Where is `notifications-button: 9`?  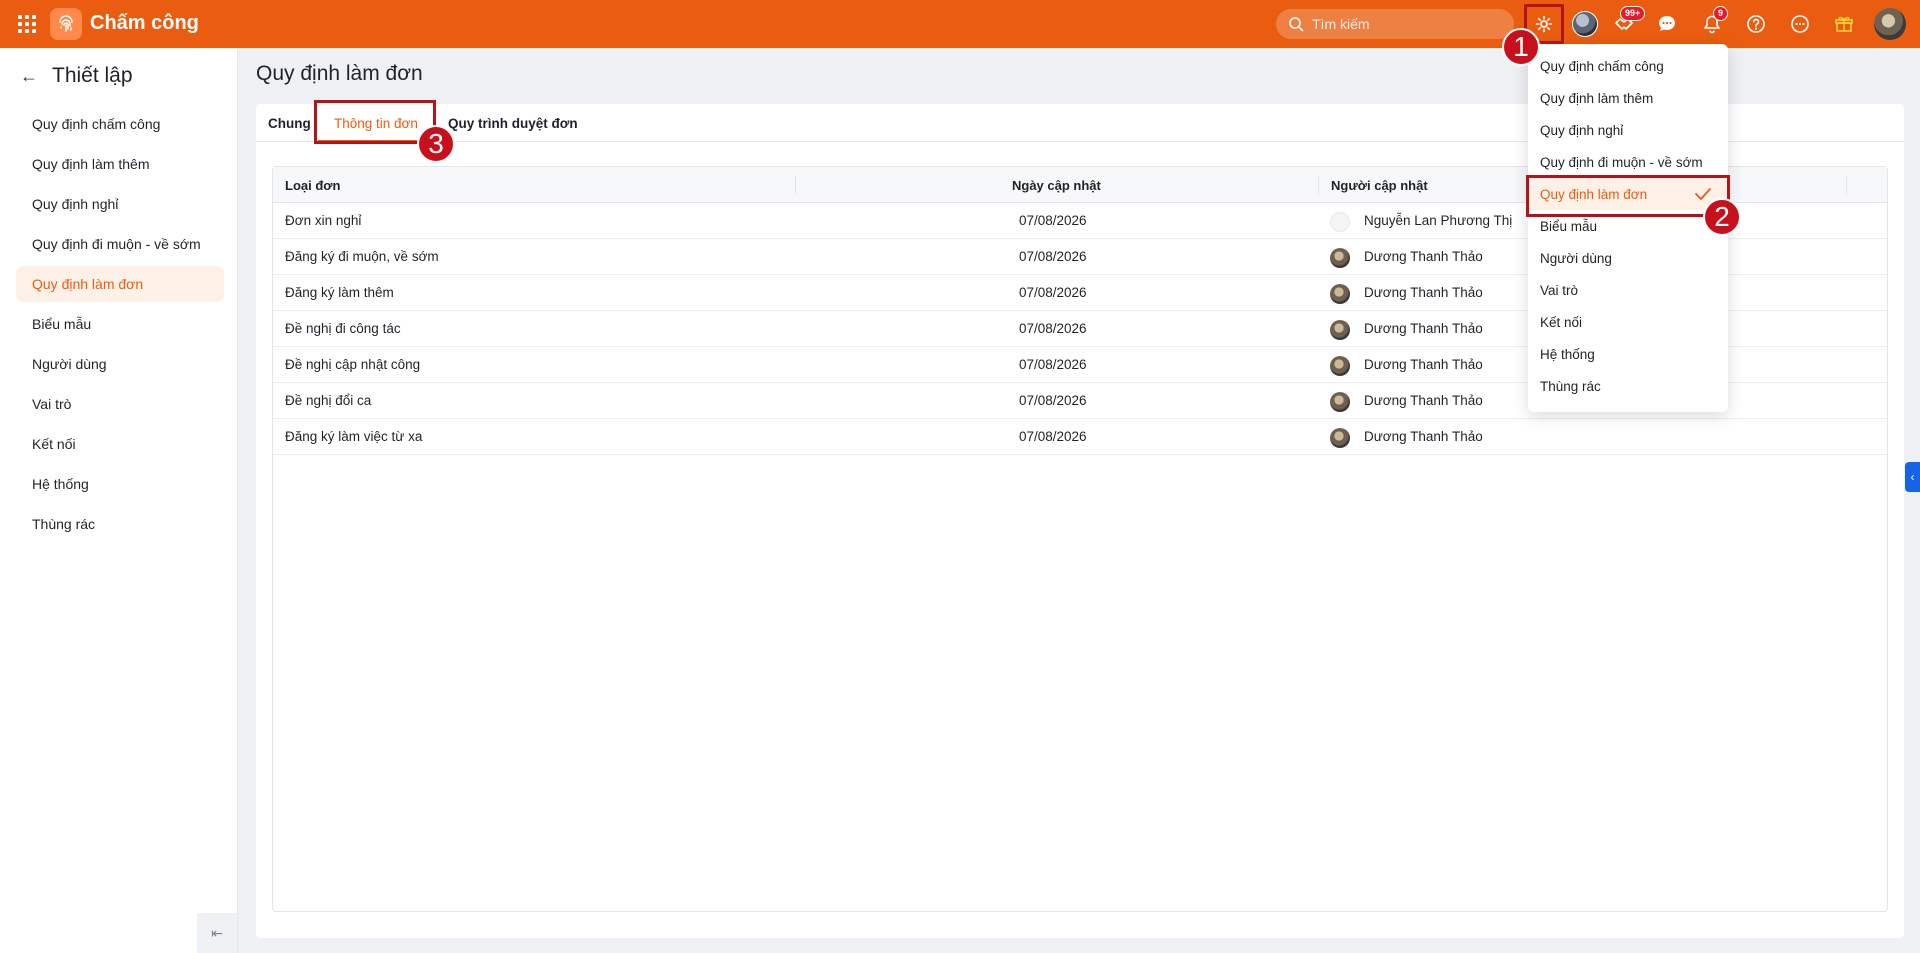 notifications-button: 9 is located at coordinates (1714, 21).